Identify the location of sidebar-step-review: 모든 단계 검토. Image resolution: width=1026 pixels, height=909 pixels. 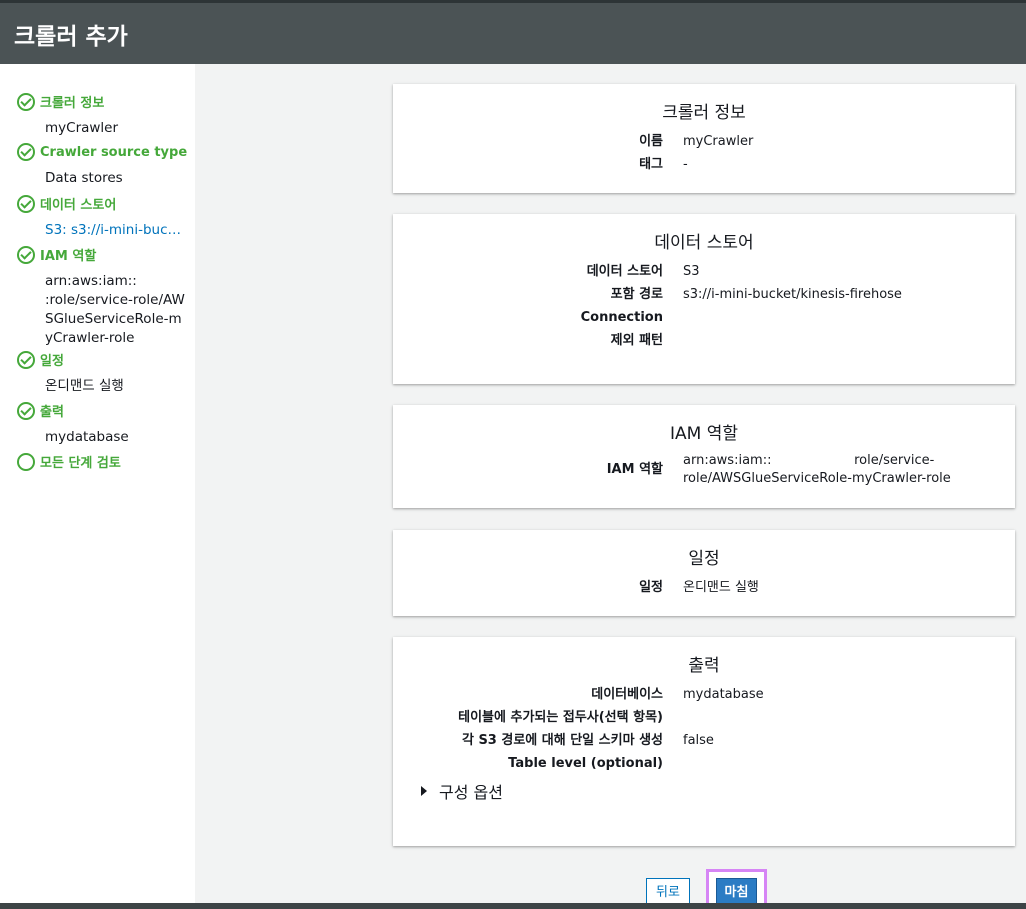
(97, 461).